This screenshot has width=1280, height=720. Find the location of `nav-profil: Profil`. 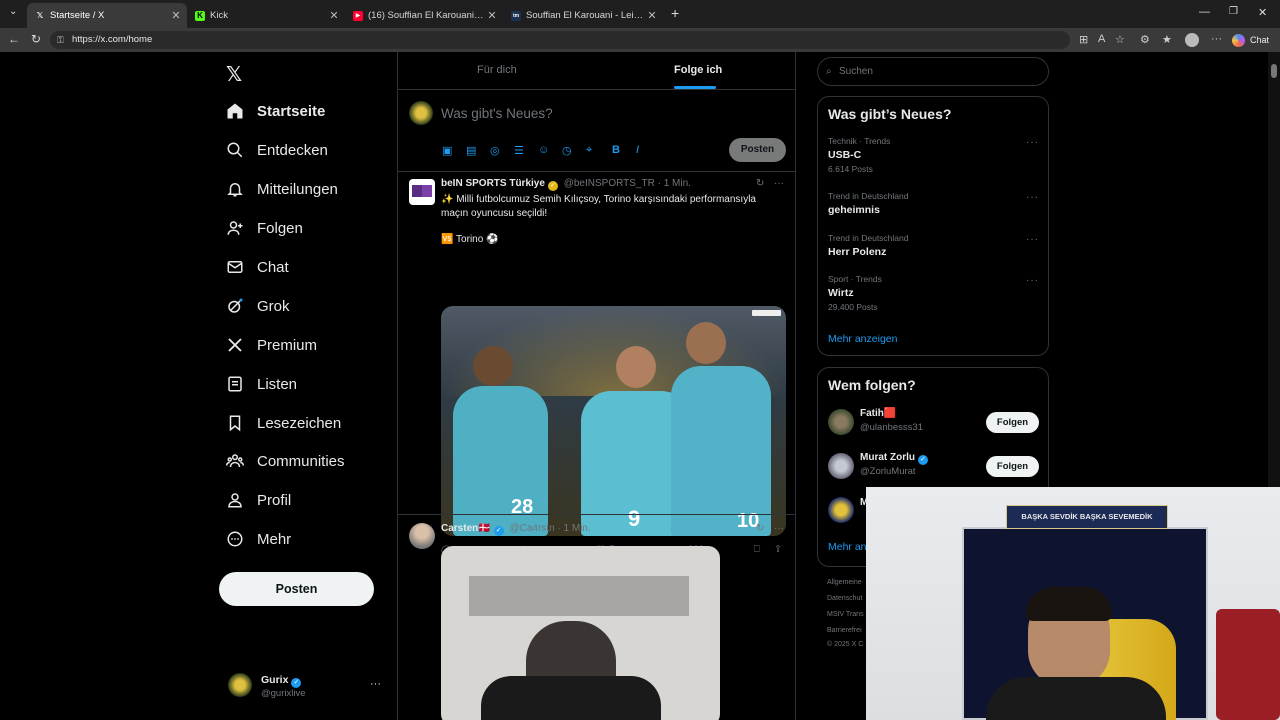

nav-profil: Profil is located at coordinates (258, 500).